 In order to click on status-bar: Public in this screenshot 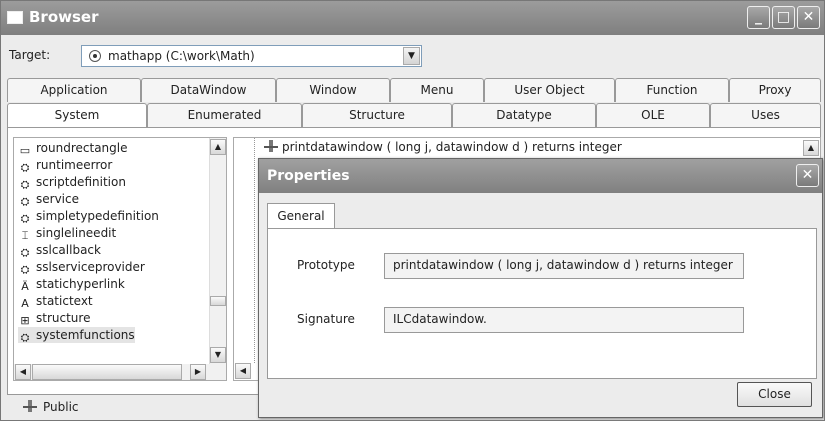, I will do `click(51, 407)`.